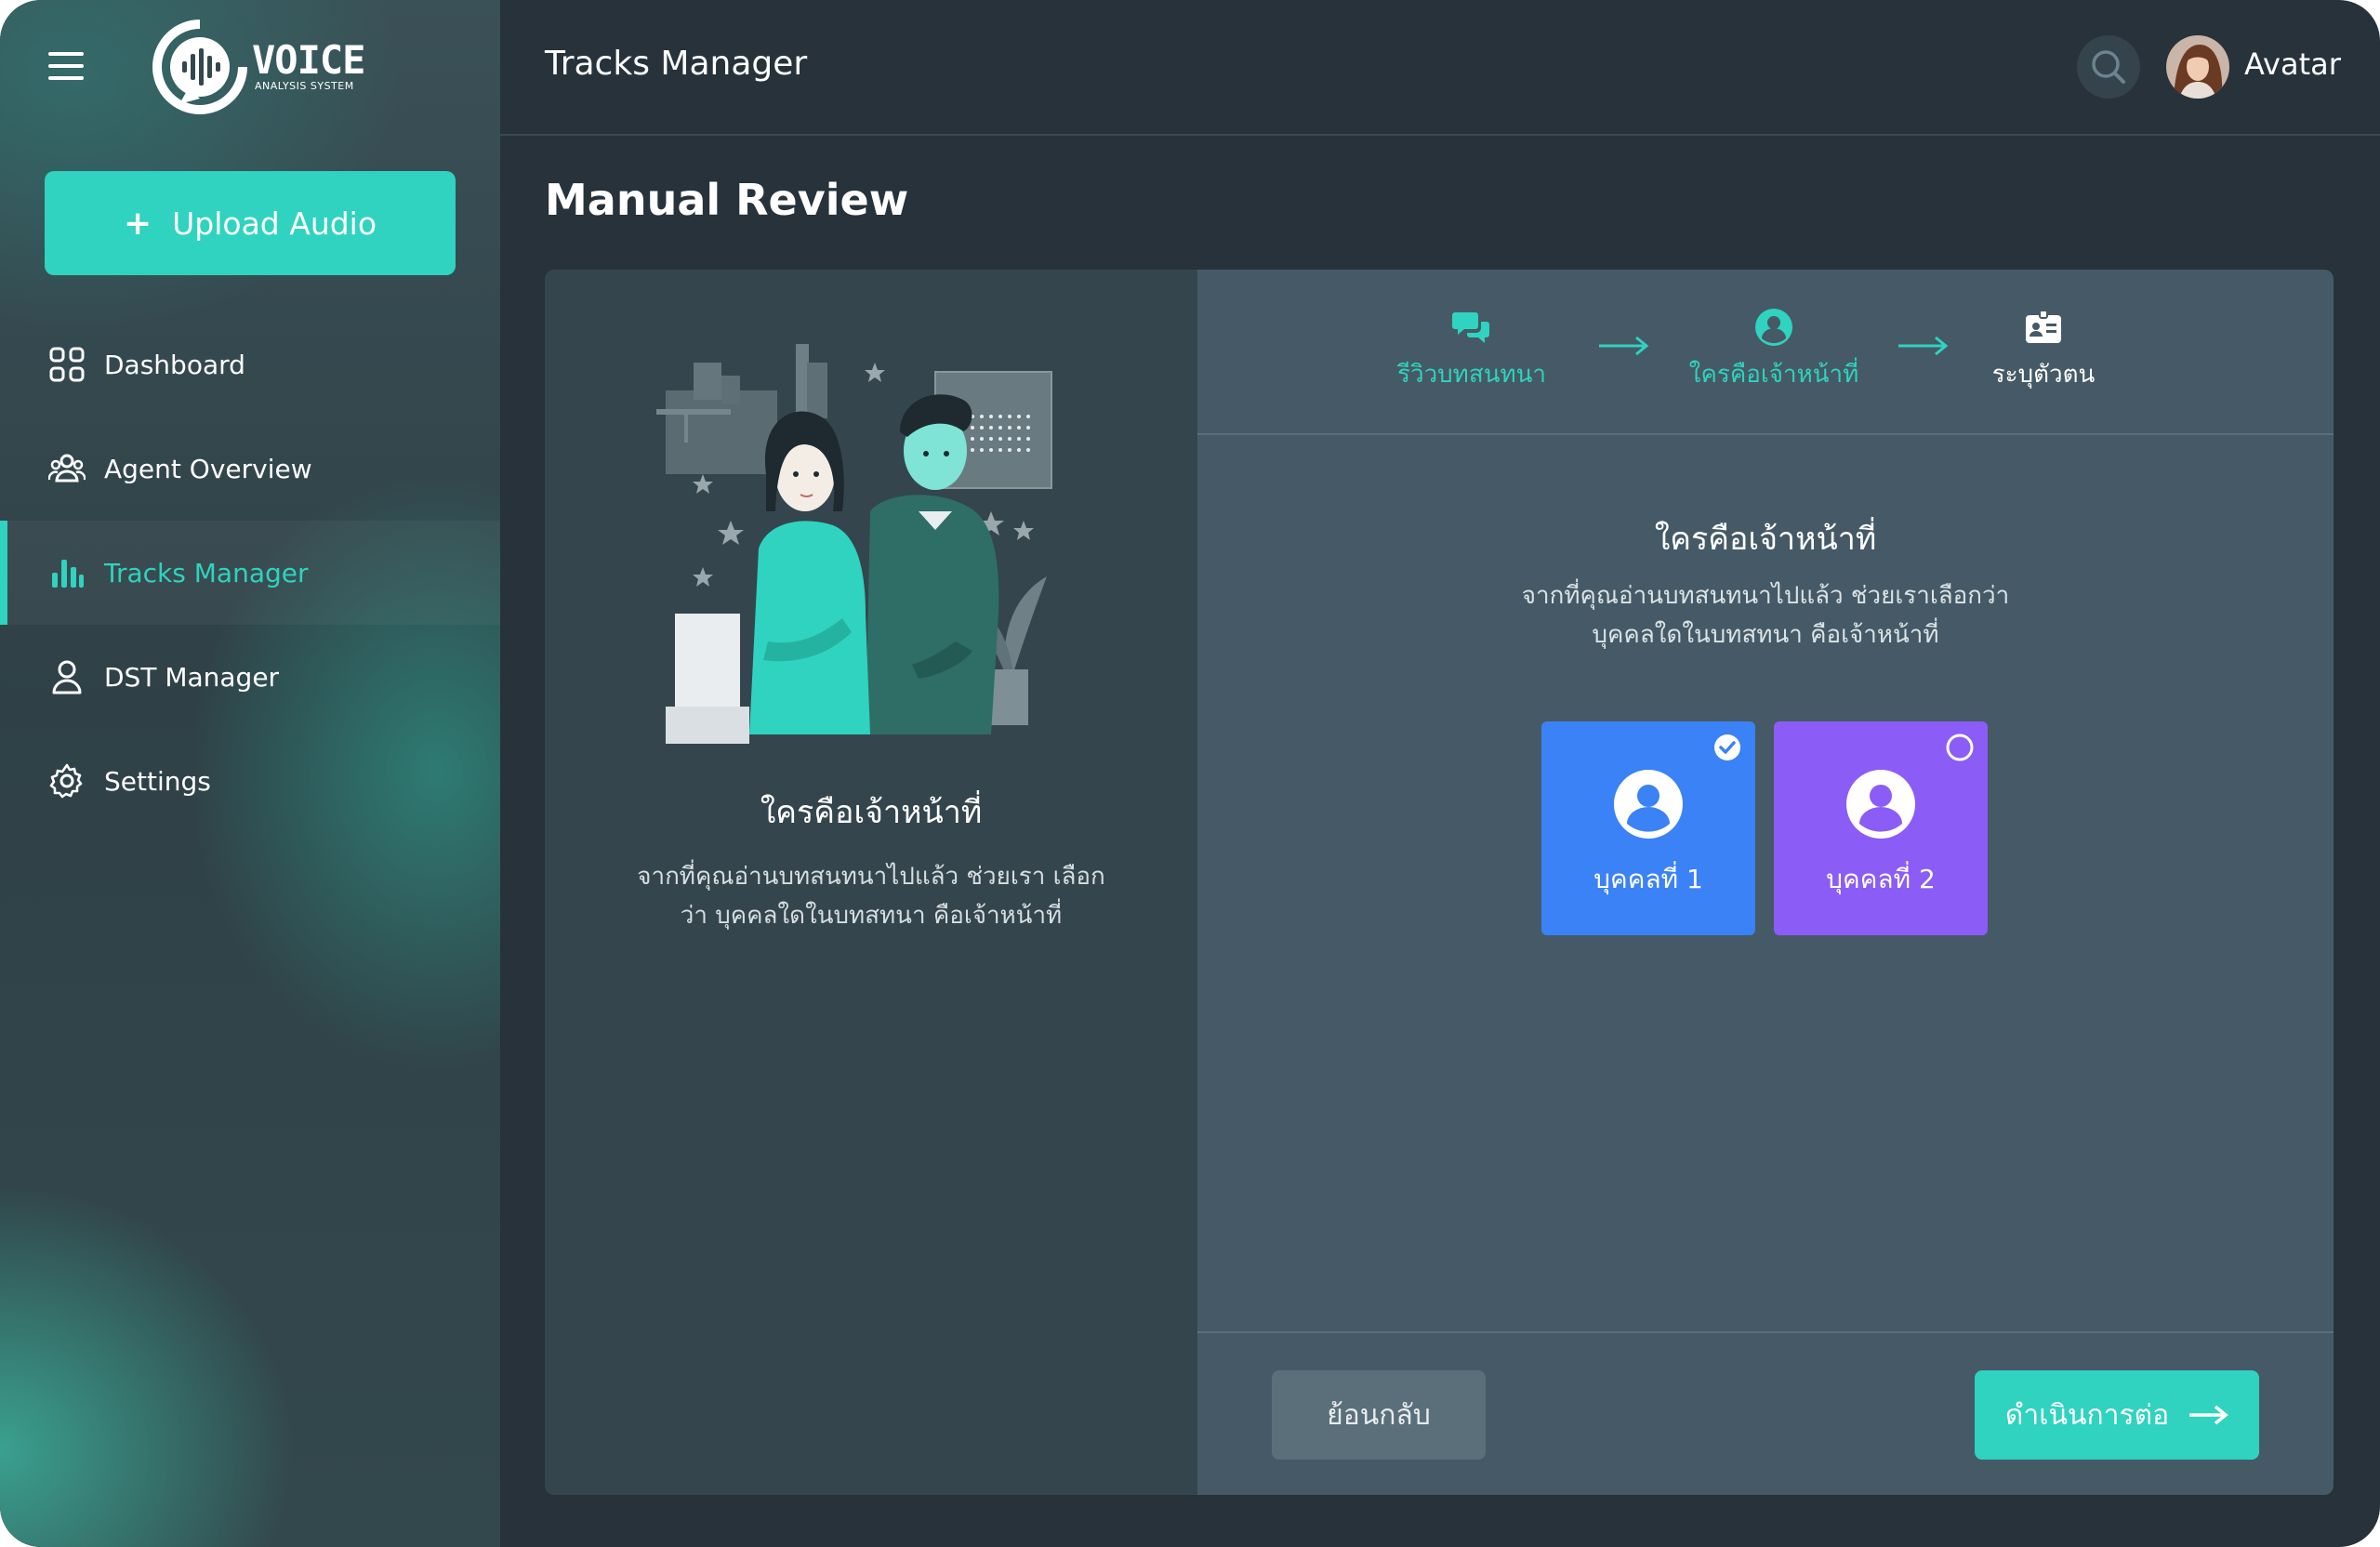 The height and width of the screenshot is (1547, 2380). I want to click on sidebar-item-label: Settings, so click(157, 781).